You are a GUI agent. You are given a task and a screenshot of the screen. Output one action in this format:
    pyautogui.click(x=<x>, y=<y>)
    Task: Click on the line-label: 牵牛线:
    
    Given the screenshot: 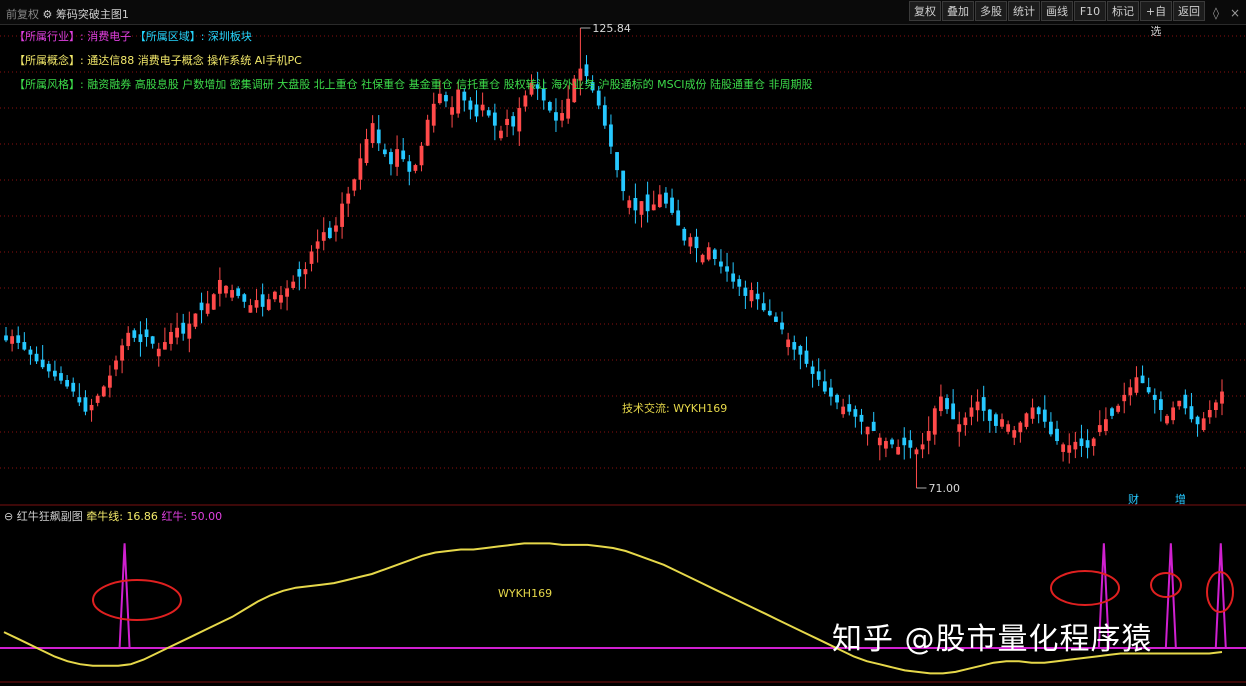 What is the action you would take?
    pyautogui.click(x=104, y=516)
    